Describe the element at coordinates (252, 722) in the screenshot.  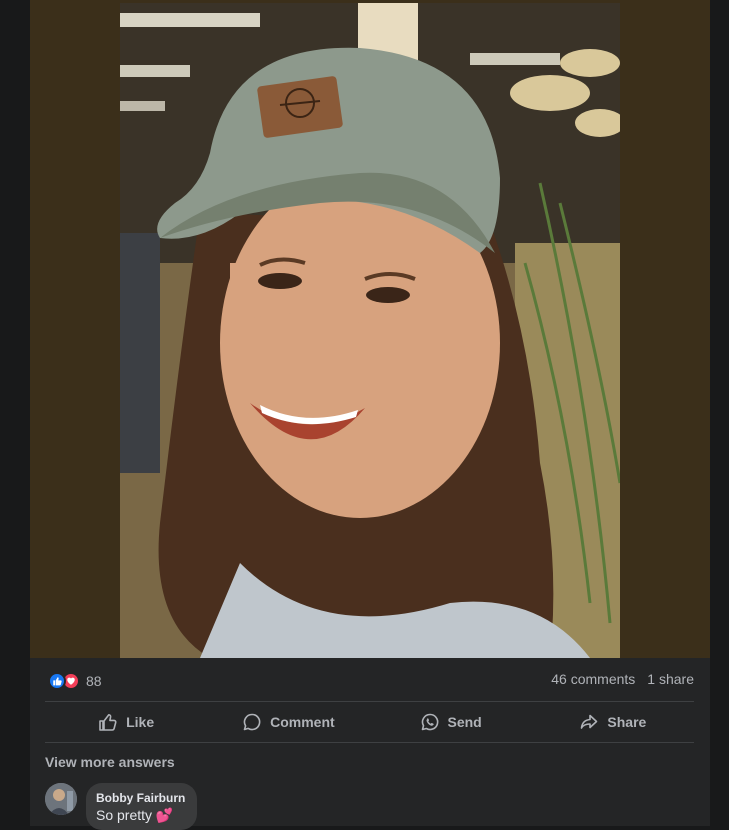
I see `comment-icon` at that location.